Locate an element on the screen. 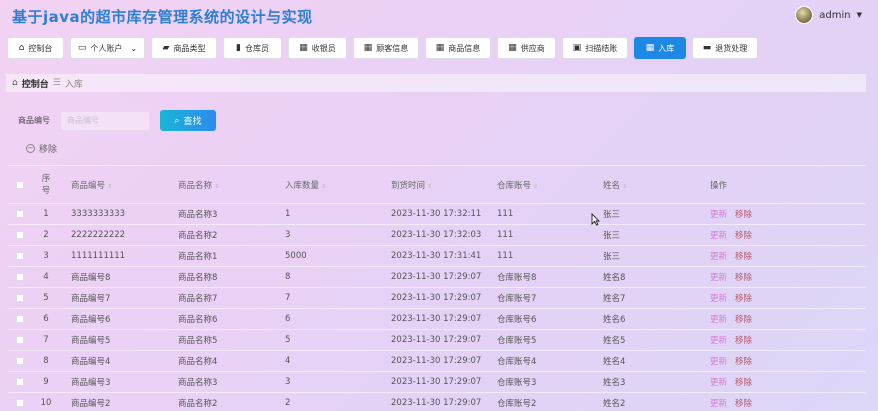  search-icon: ⌕ is located at coordinates (177, 120).